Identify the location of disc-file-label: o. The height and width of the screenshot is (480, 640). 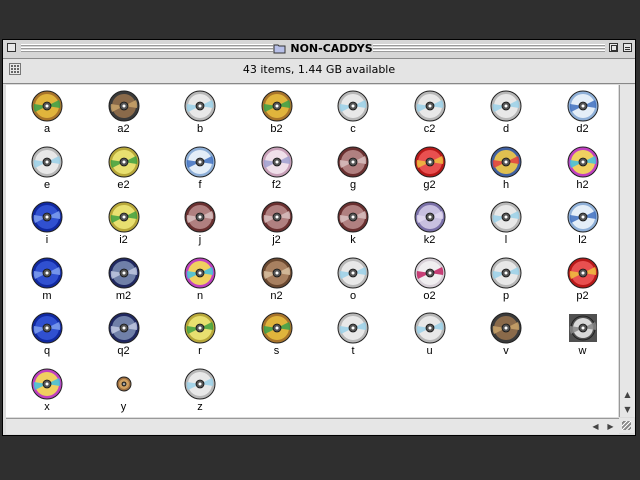
(353, 295).